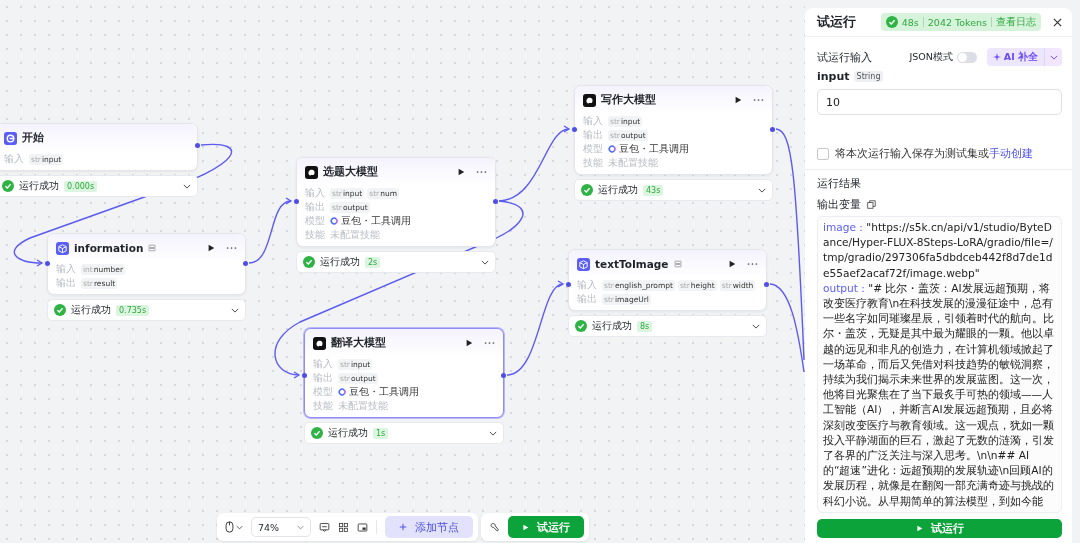  What do you see at coordinates (939, 102) in the screenshot?
I see `input-field: 10` at bounding box center [939, 102].